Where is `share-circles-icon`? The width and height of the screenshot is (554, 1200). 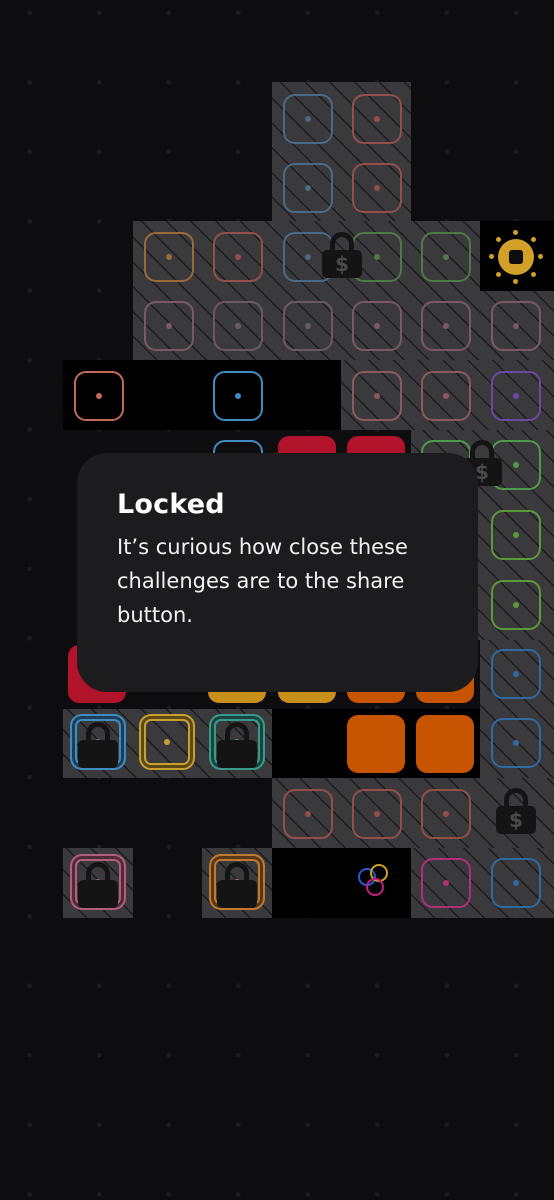 share-circles-icon is located at coordinates (376, 882).